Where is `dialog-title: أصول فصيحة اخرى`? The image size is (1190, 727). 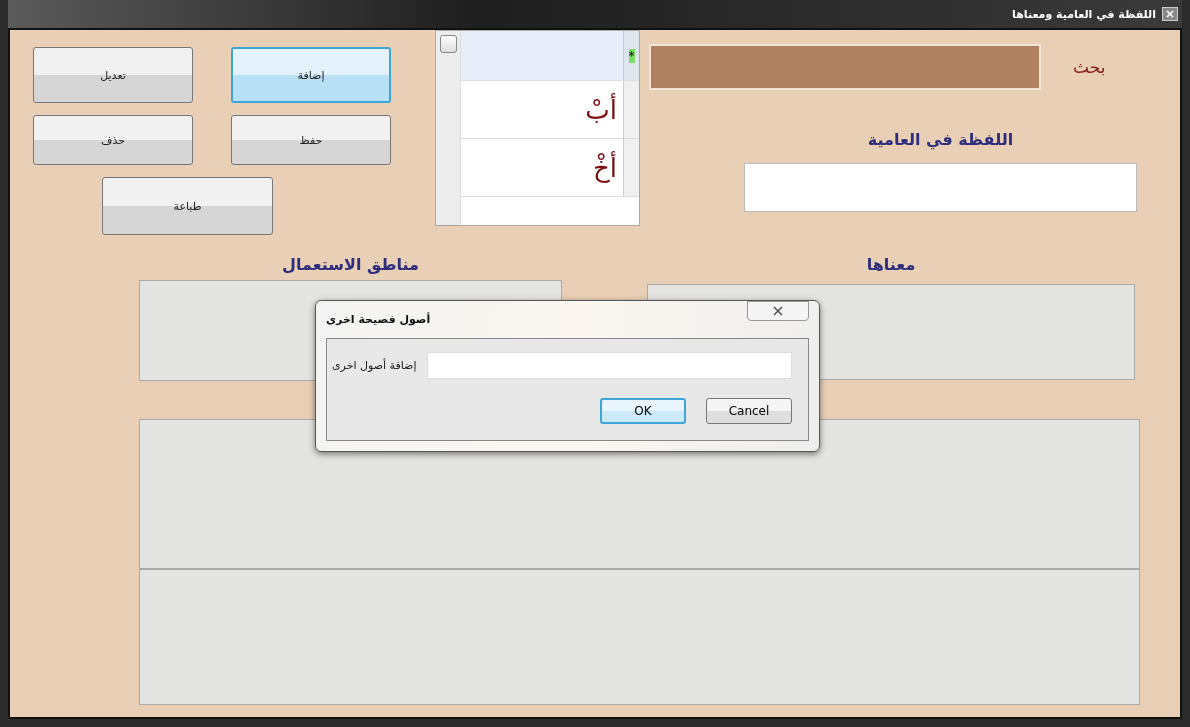 dialog-title: أصول فصيحة اخرى is located at coordinates (378, 319).